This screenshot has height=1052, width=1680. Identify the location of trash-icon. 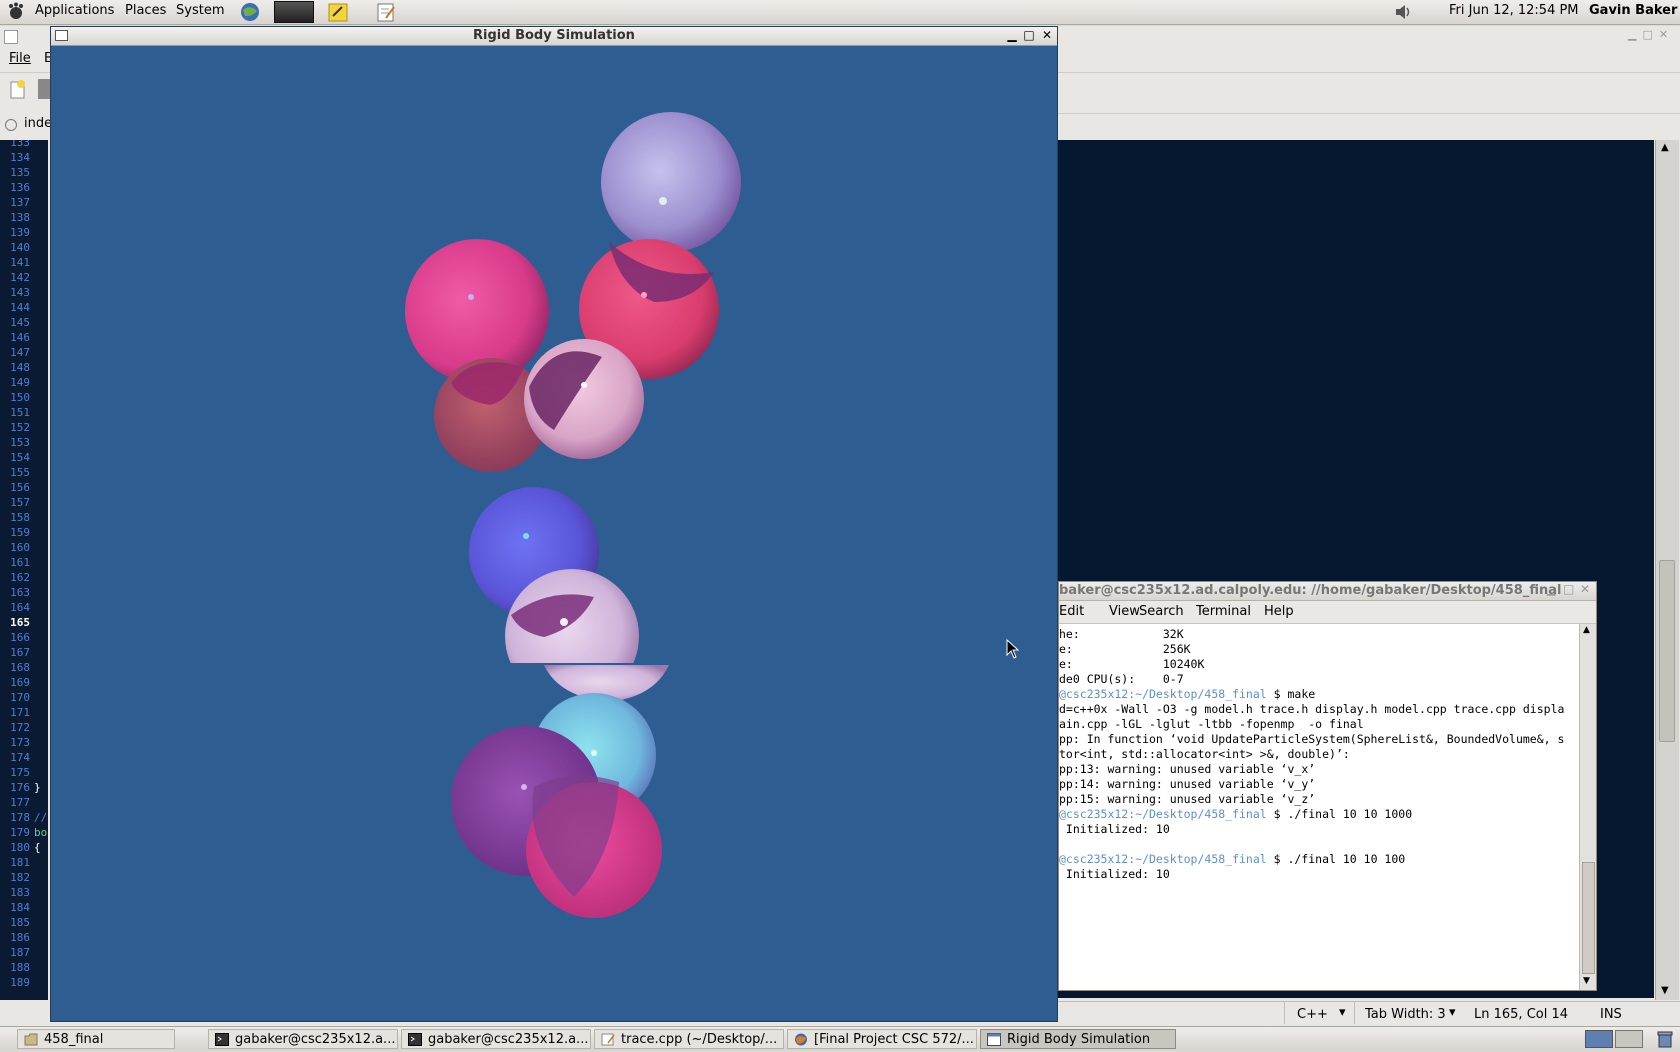
(1665, 1039).